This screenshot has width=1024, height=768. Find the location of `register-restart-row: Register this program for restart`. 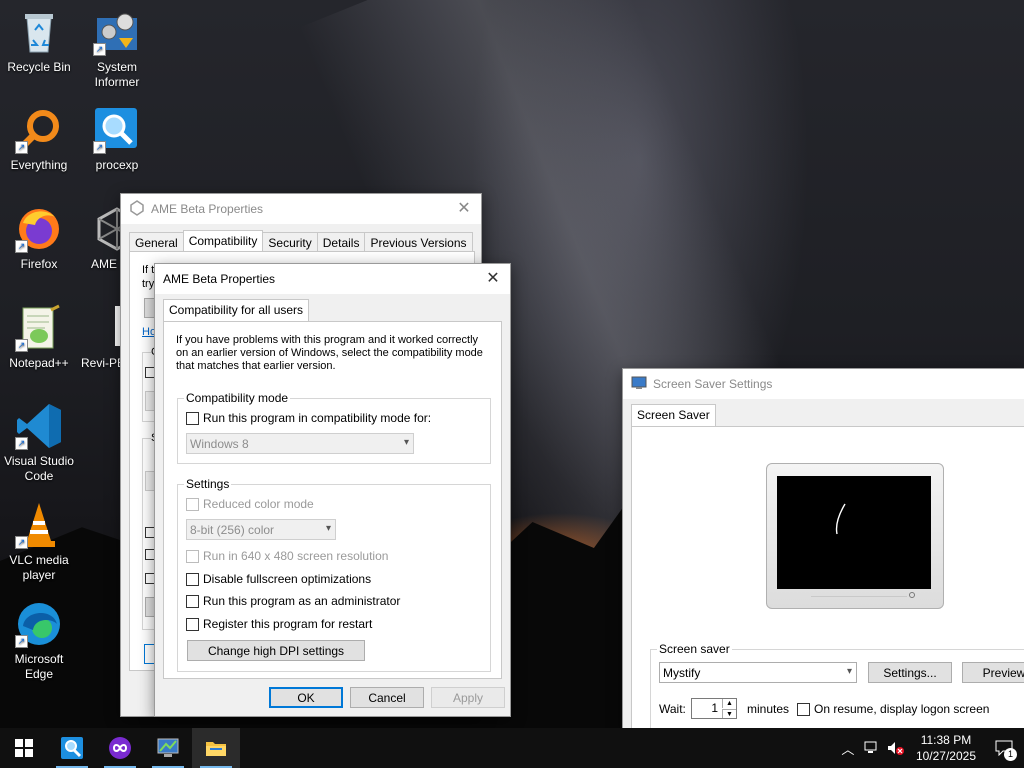

register-restart-row: Register this program for restart is located at coordinates (279, 624).